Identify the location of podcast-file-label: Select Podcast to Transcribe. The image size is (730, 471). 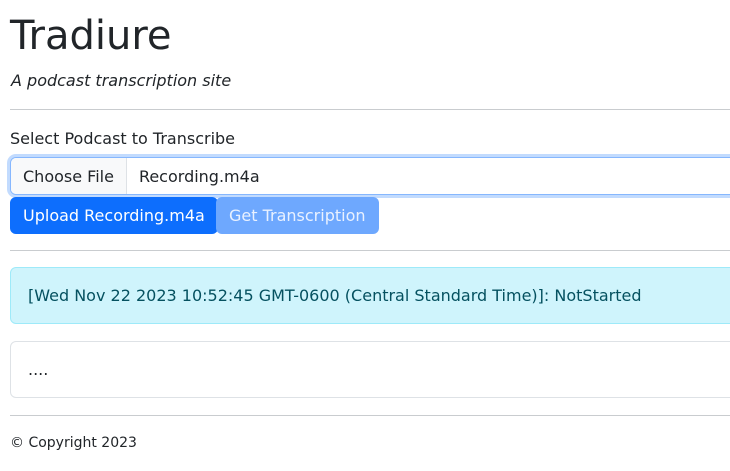
(123, 138).